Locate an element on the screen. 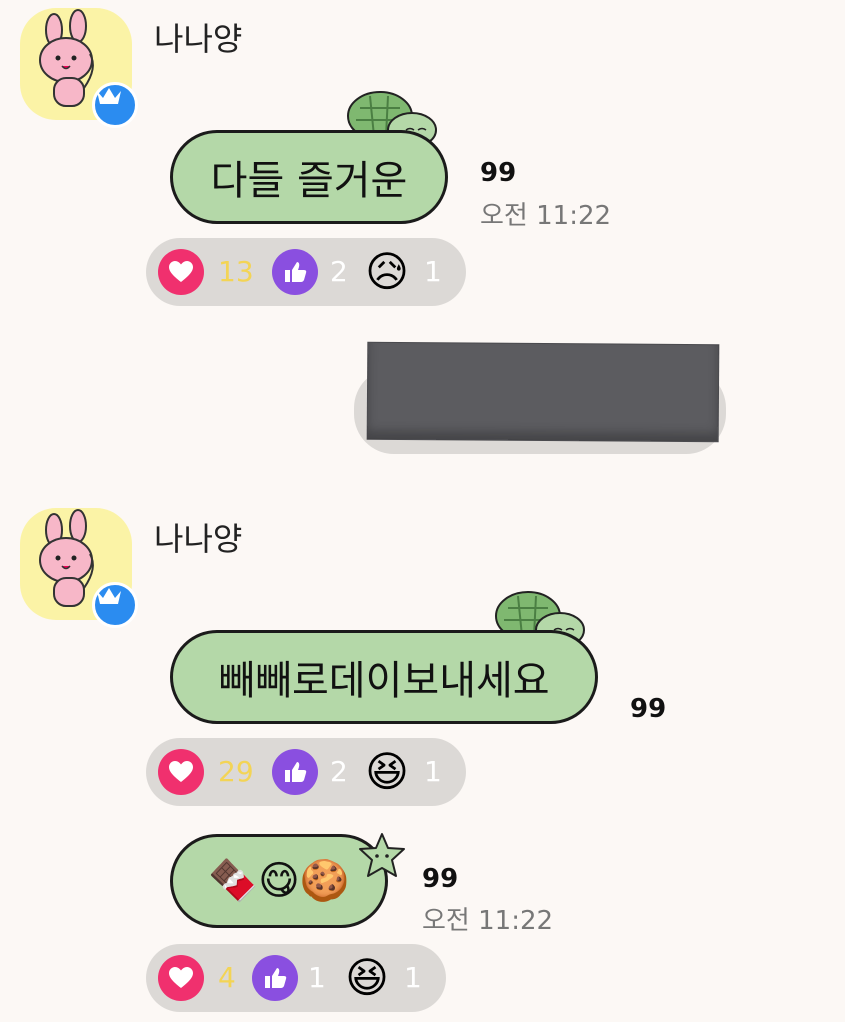  sad-face-icon: 😥 is located at coordinates (387, 272).